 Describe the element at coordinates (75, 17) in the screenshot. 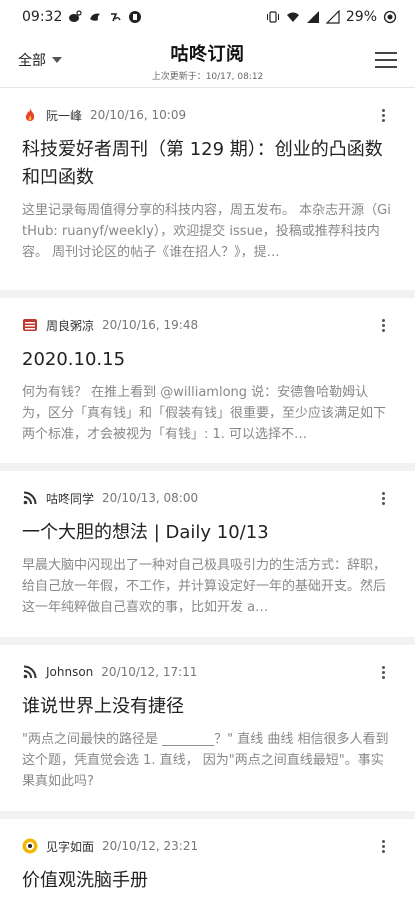

I see `weibo-icon` at that location.